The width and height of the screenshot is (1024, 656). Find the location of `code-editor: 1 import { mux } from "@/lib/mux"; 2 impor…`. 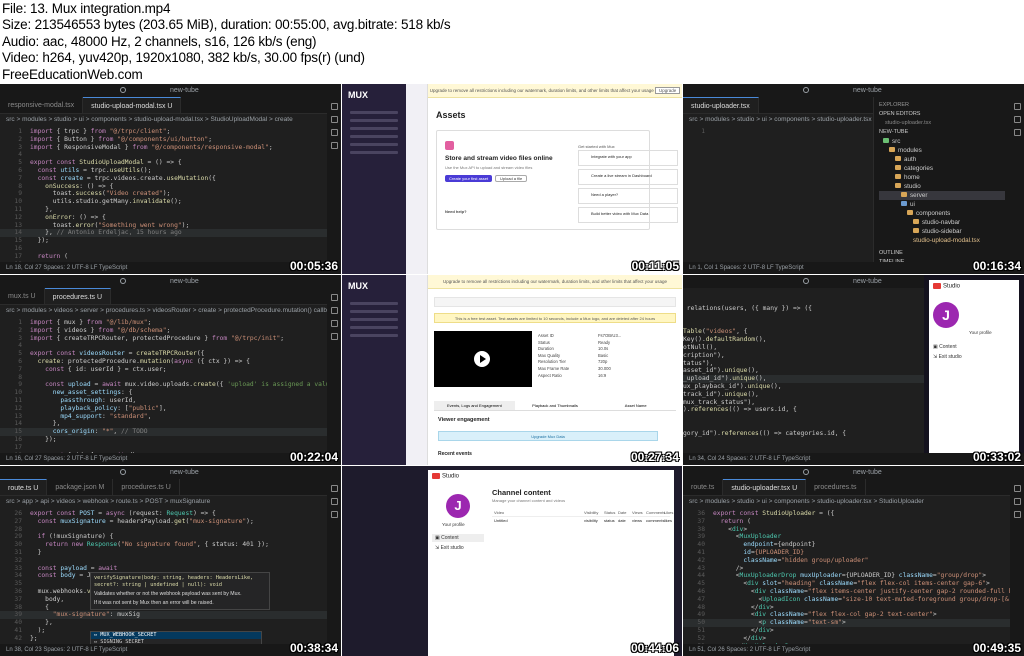

code-editor: 1 import { mux } from "@/lib/mux"; 2 impor… is located at coordinates (170, 392).